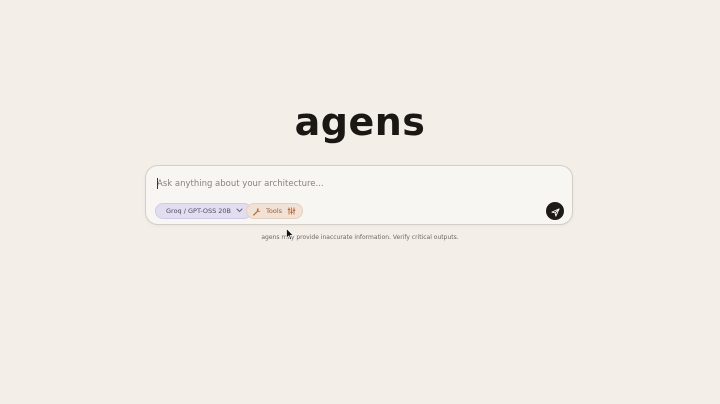 The width and height of the screenshot is (720, 404). I want to click on tools-label: Tools, so click(274, 211).